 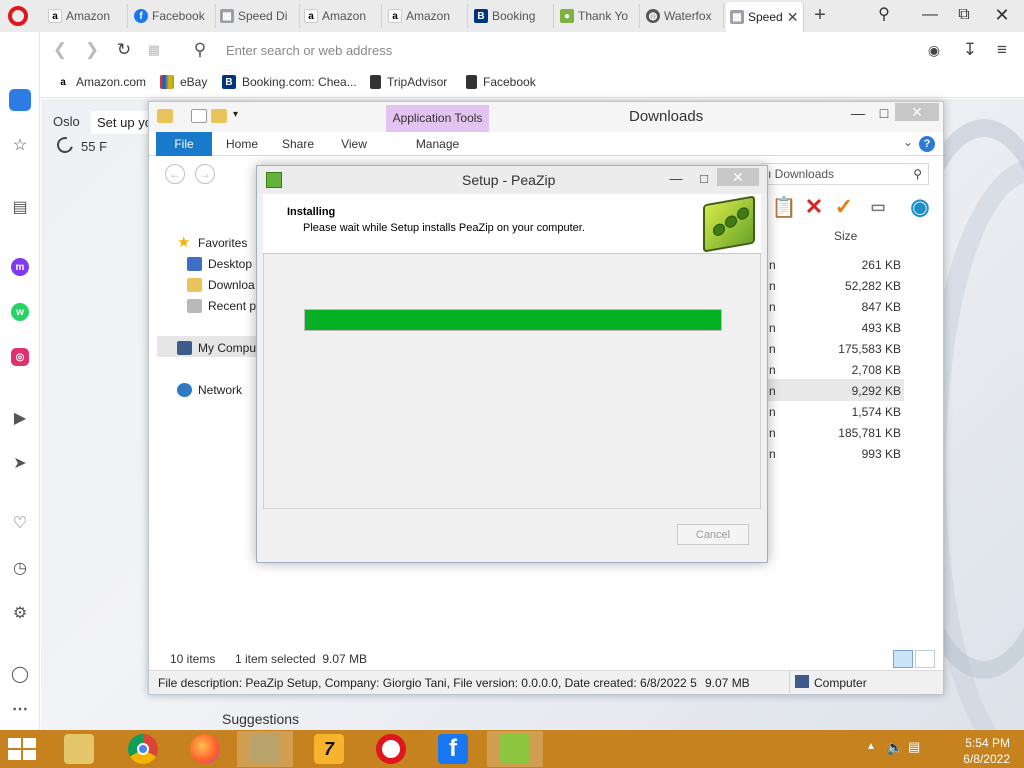 I want to click on tab-share: Share, so click(x=298, y=144).